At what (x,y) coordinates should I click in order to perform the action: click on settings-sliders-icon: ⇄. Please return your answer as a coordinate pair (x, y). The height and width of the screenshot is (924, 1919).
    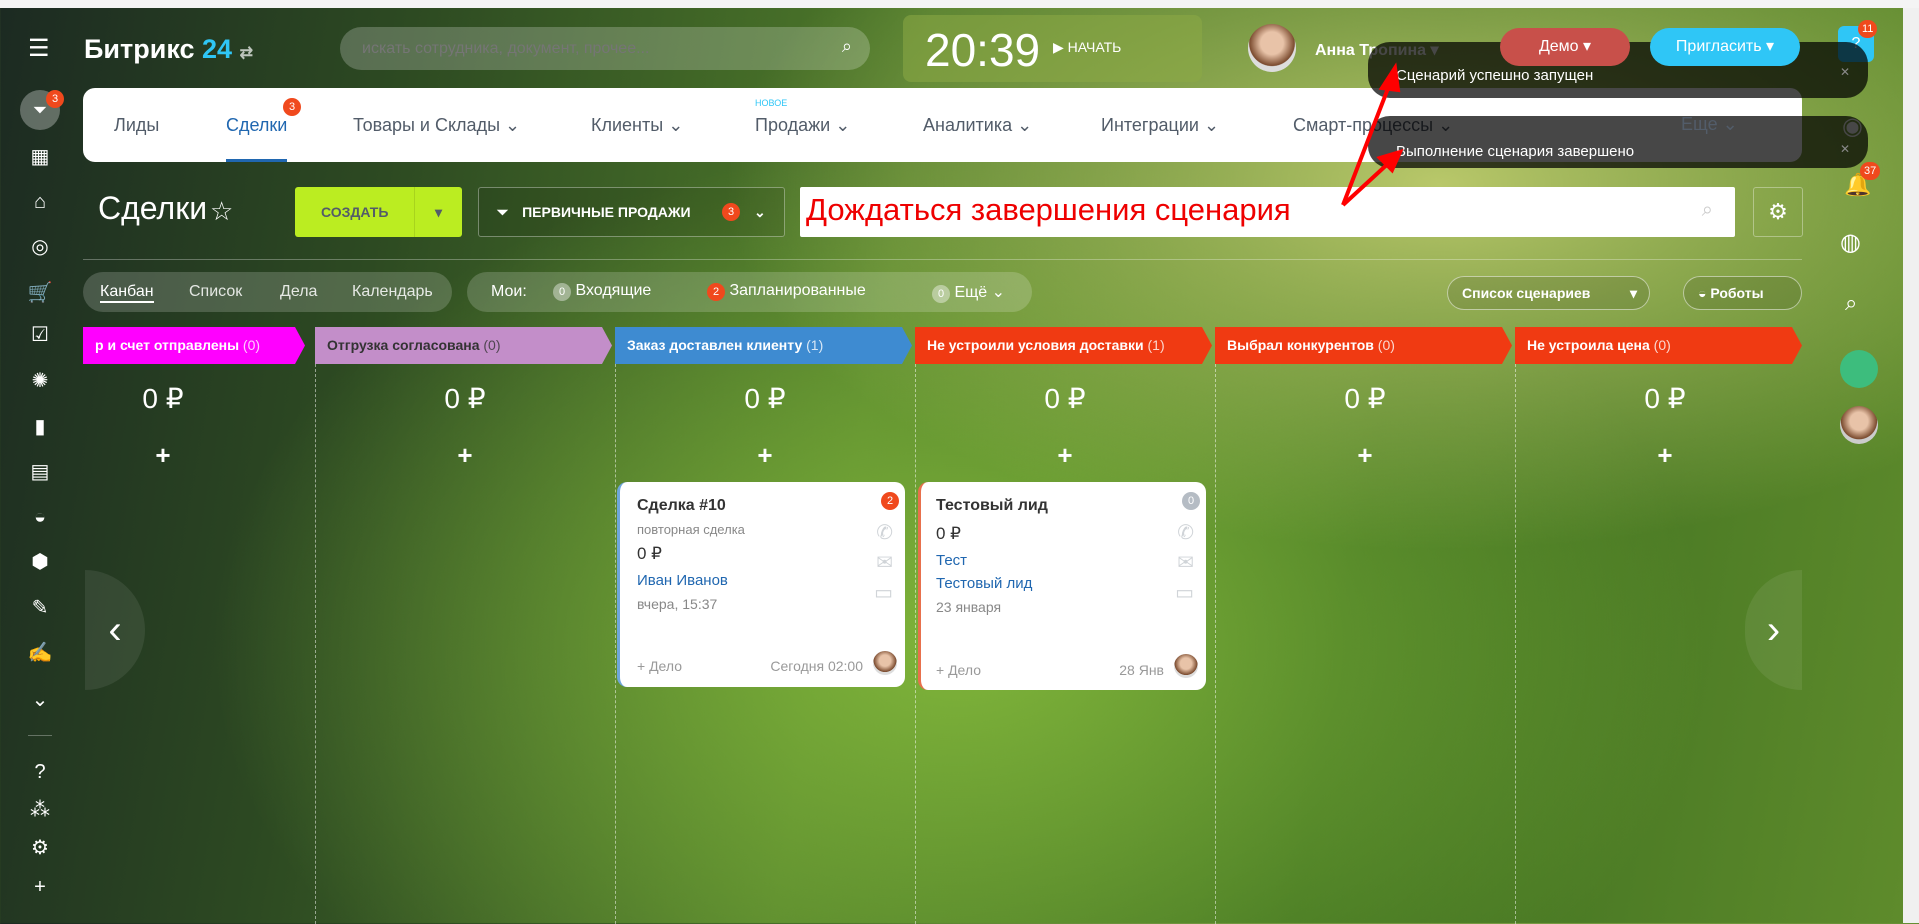
    Looking at the image, I should click on (246, 53).